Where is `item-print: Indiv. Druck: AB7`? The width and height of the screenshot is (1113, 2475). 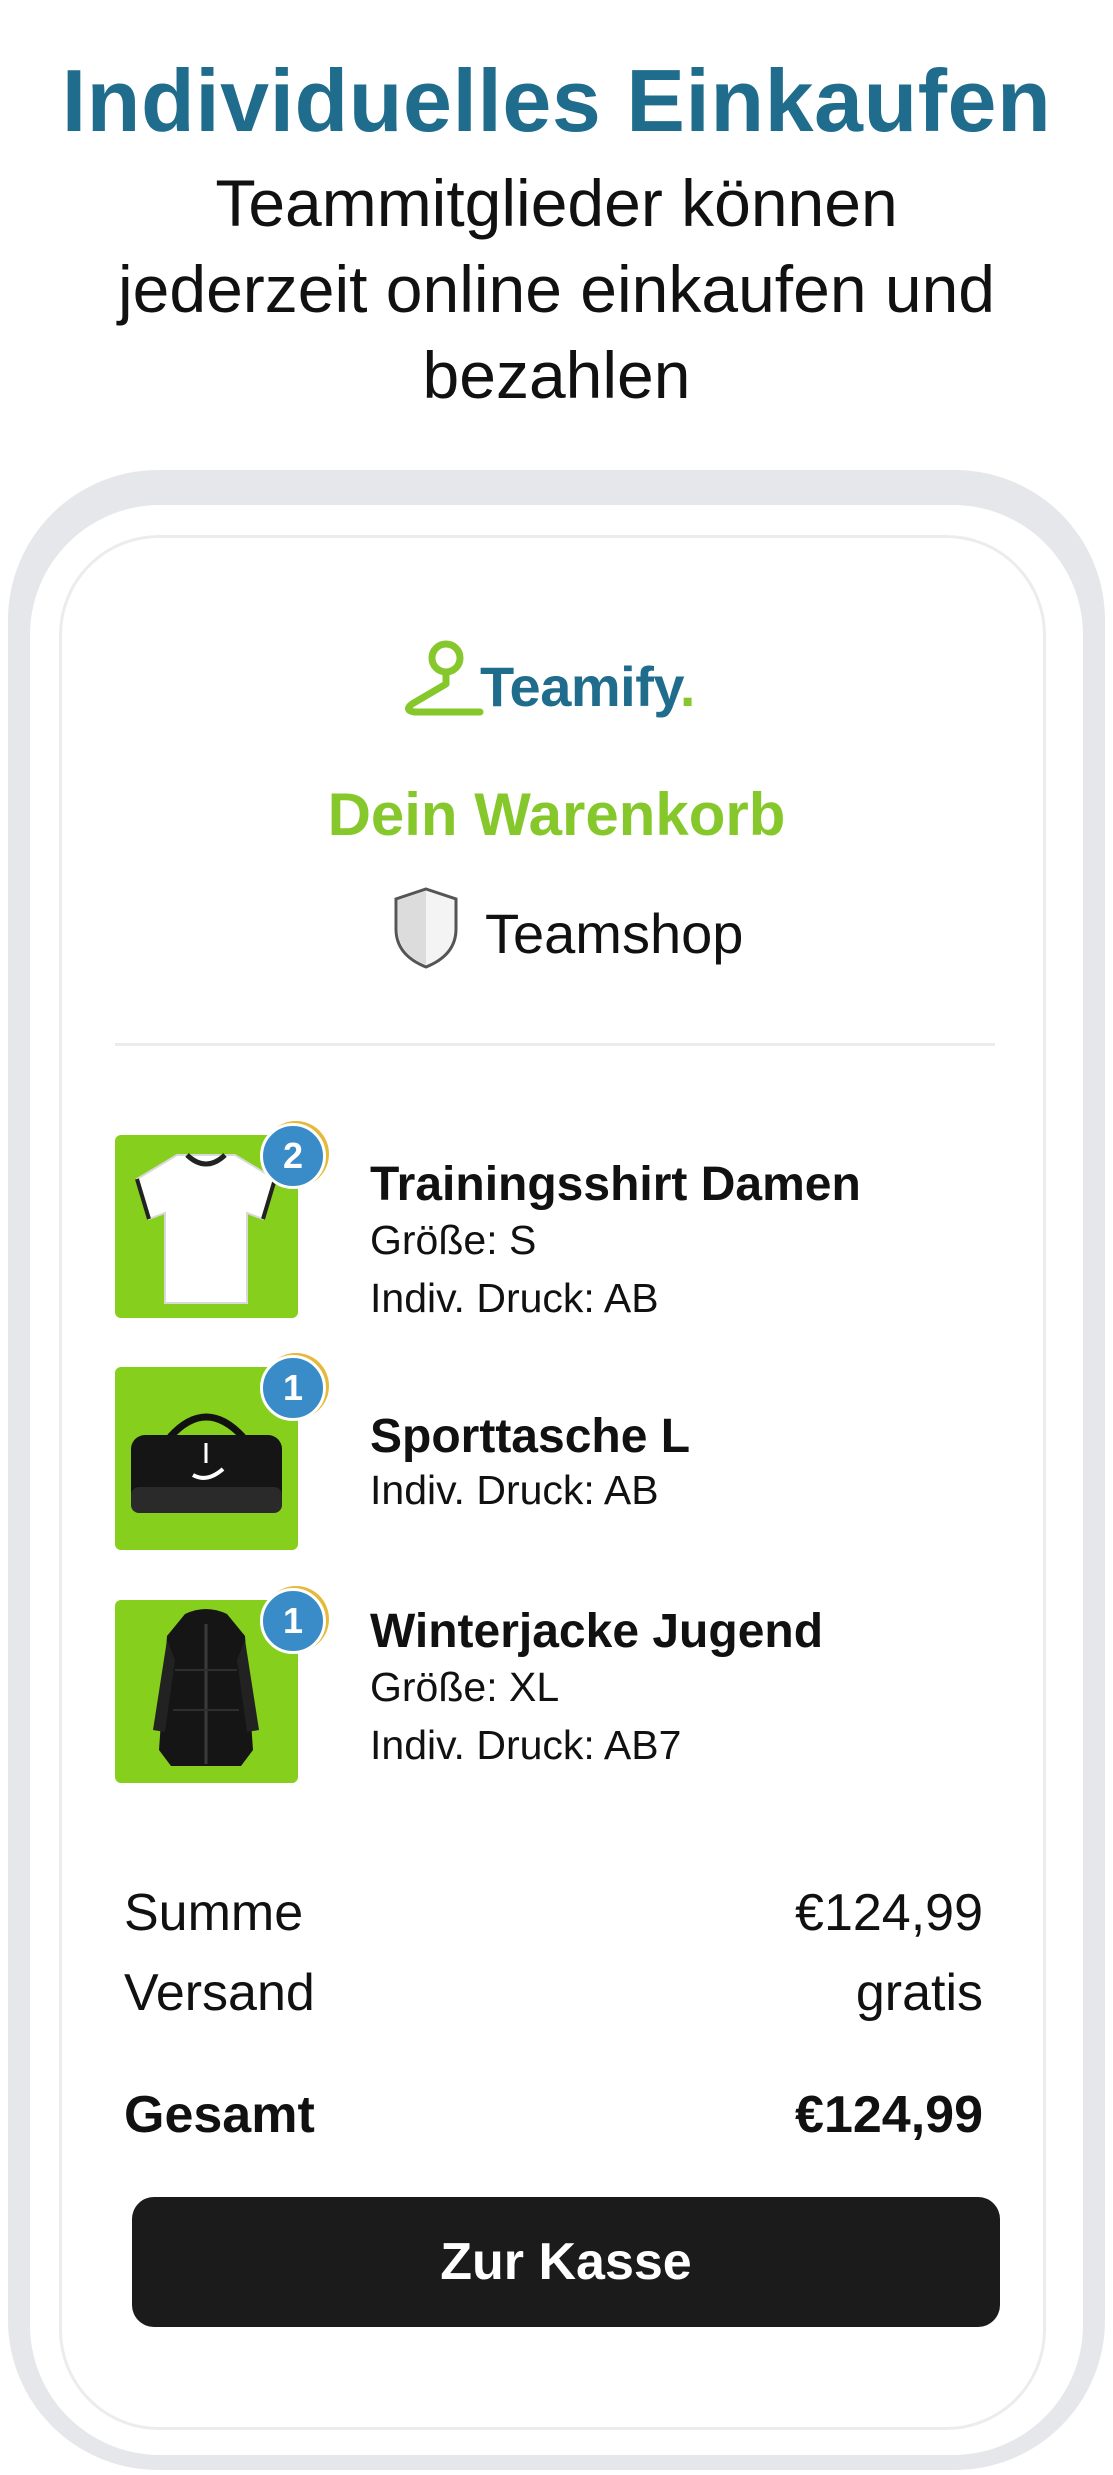
item-print: Indiv. Druck: AB7 is located at coordinates (526, 1745).